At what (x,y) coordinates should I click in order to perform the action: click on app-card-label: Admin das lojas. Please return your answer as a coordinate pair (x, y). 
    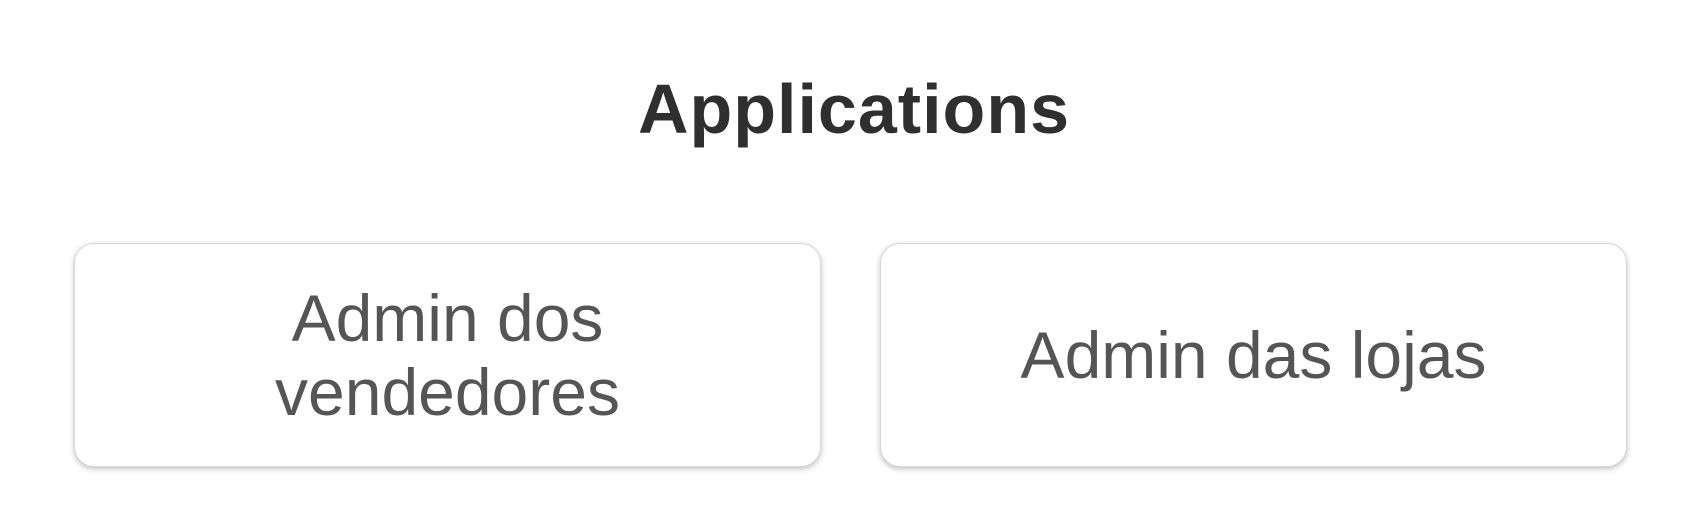
    Looking at the image, I should click on (1253, 355).